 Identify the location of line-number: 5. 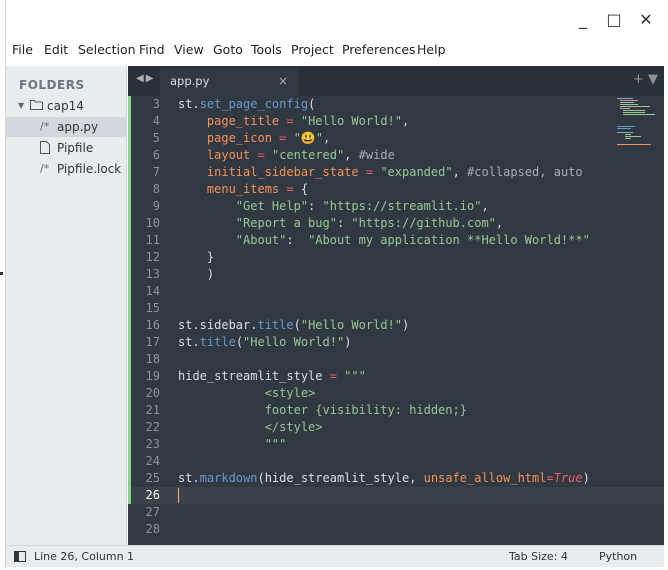
(156, 138).